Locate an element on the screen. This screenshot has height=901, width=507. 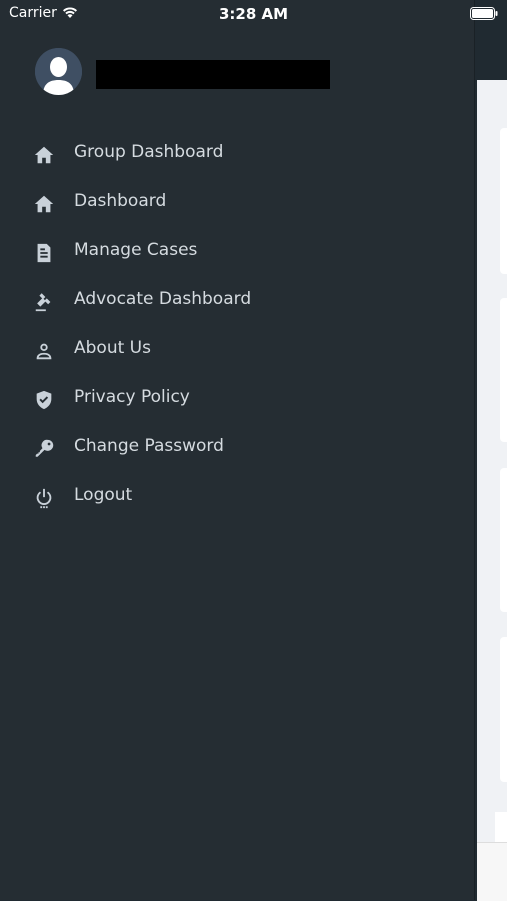
status-bar: Carrier 3:28 AM is located at coordinates (253, 14).